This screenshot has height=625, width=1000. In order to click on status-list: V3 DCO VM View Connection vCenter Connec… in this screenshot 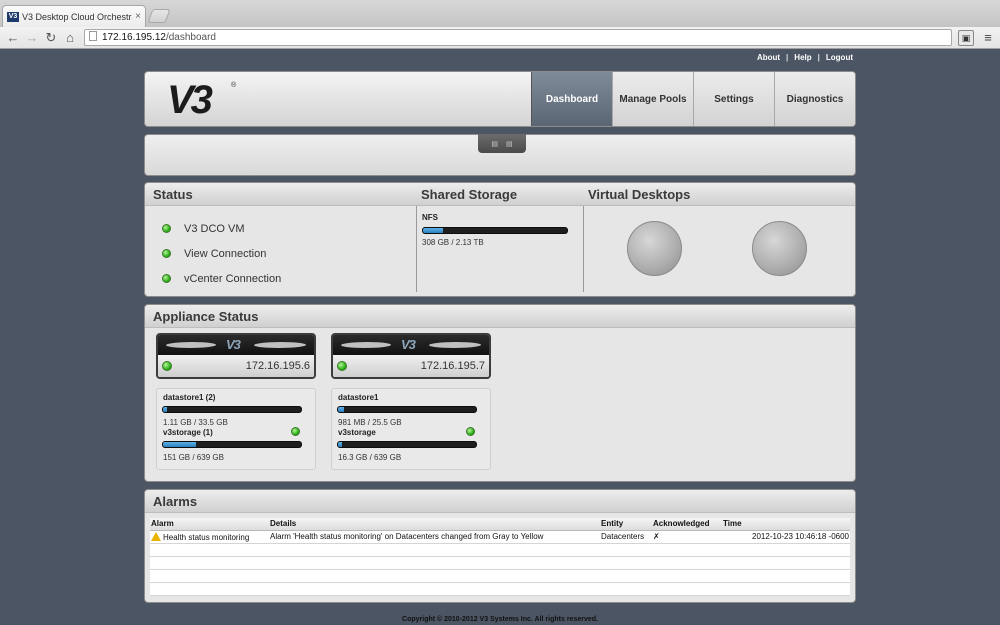, I will do `click(221, 253)`.